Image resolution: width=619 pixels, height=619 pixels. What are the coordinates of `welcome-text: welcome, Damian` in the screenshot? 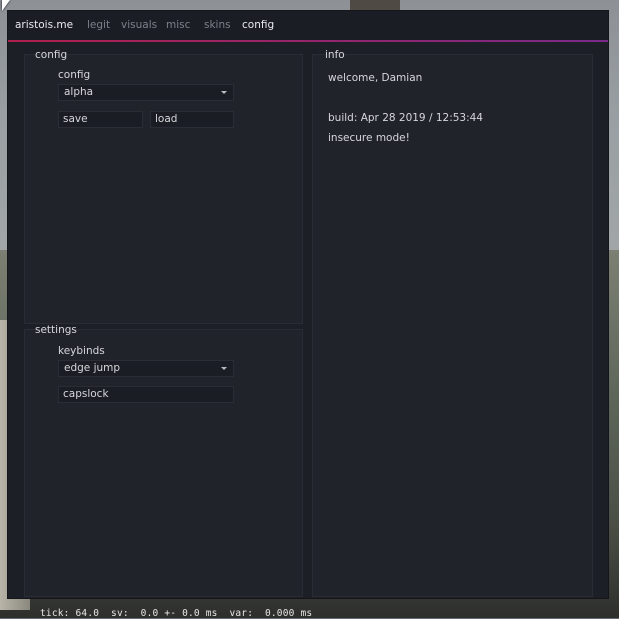 It's located at (375, 78).